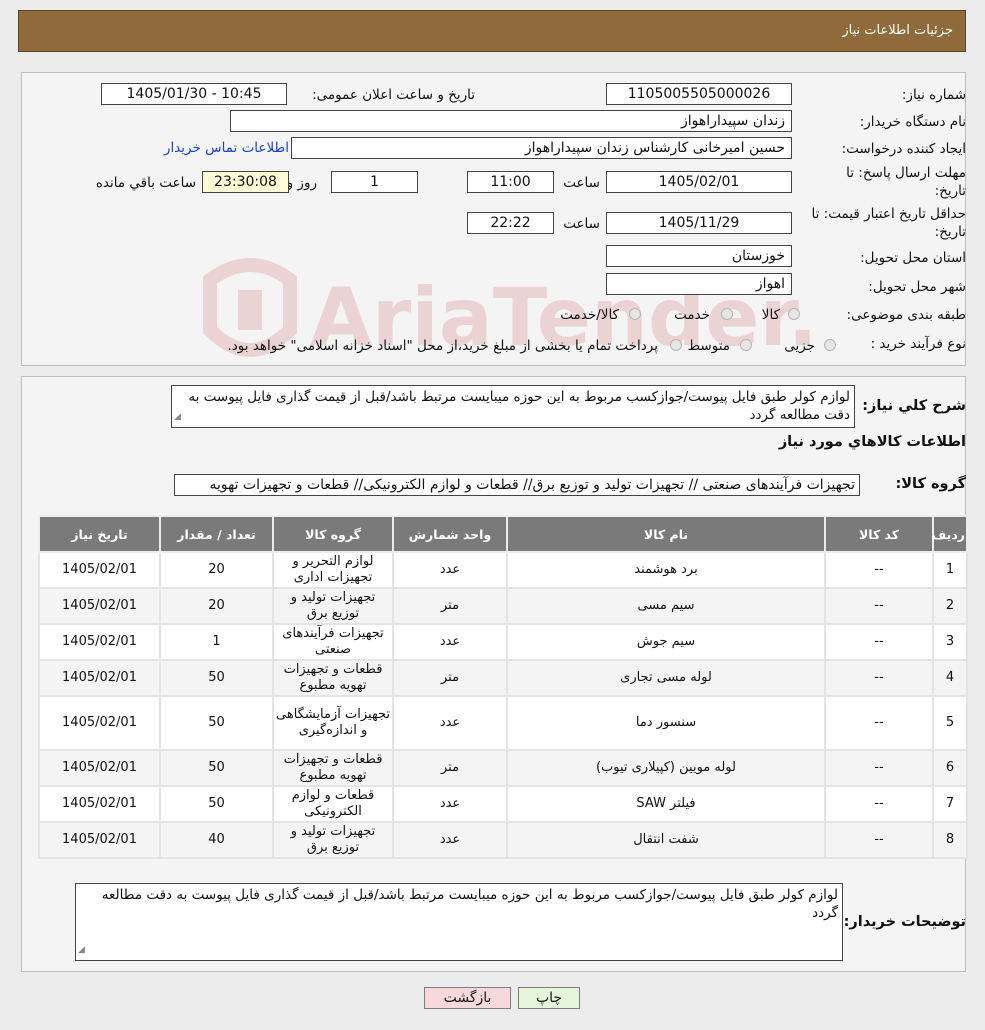 This screenshot has height=1030, width=985. What do you see at coordinates (794, 314) in the screenshot?
I see `category-radio-goods` at bounding box center [794, 314].